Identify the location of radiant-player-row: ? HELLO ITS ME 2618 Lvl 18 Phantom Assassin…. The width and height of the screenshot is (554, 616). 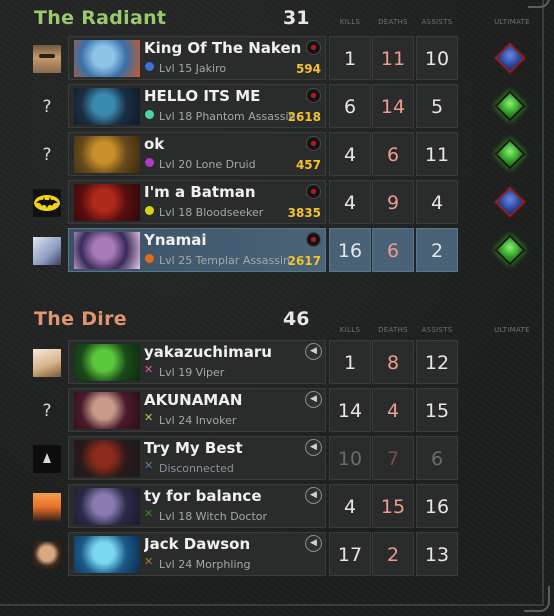
(277, 107).